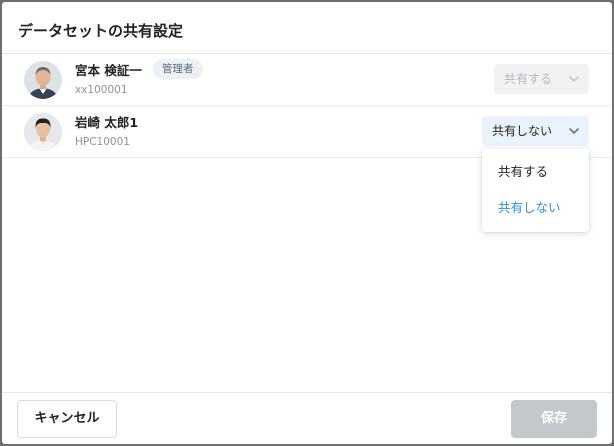  I want to click on share-select: 共有しない, so click(535, 131).